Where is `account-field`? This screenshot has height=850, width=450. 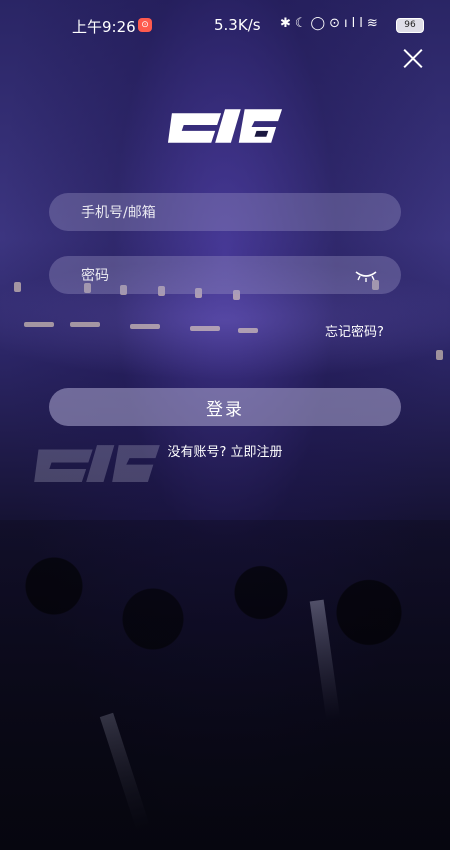 account-field is located at coordinates (225, 213).